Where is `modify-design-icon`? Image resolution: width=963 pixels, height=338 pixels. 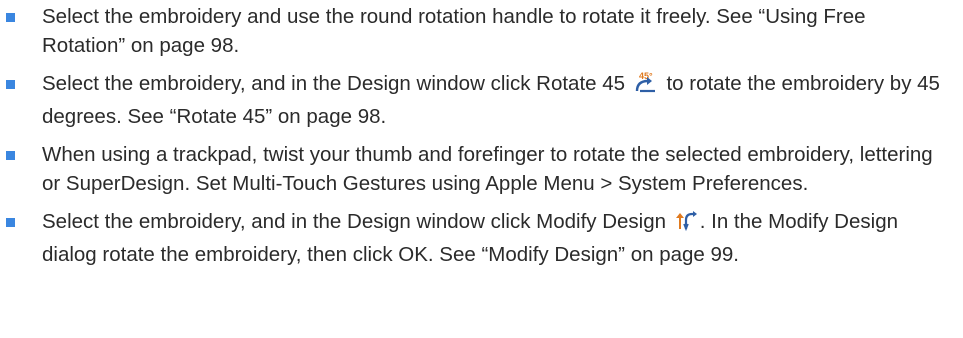
modify-design-icon is located at coordinates (686, 225).